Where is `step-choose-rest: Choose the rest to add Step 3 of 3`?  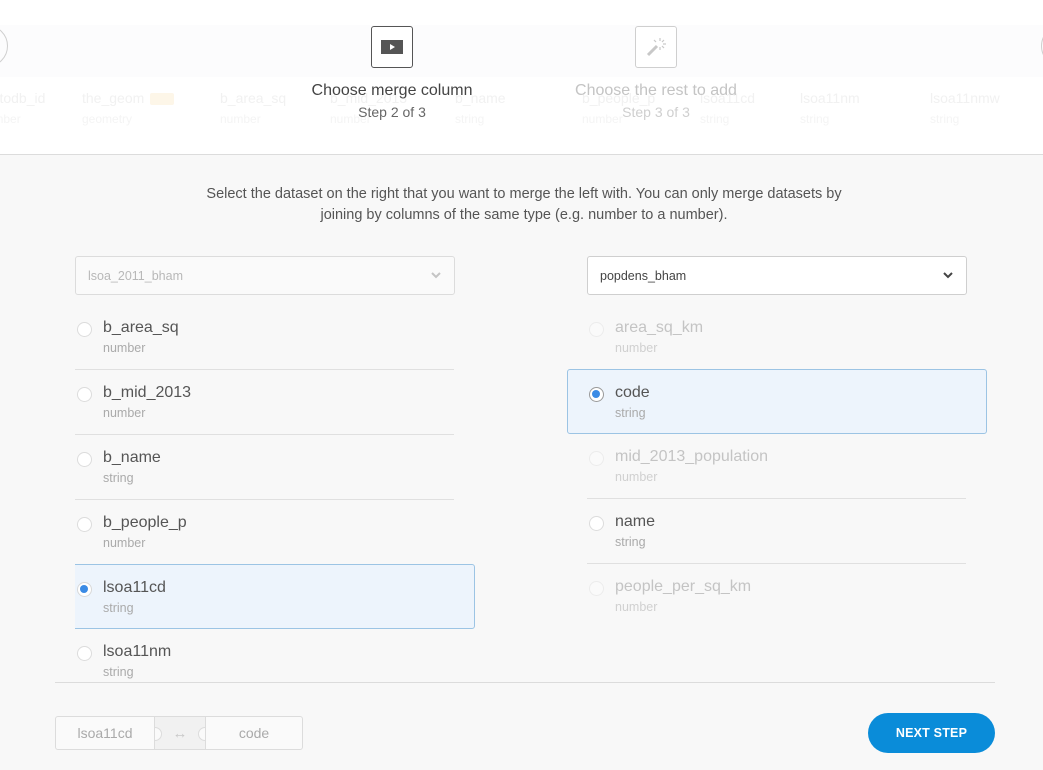
step-choose-rest: Choose the rest to add Step 3 of 3 is located at coordinates (656, 73).